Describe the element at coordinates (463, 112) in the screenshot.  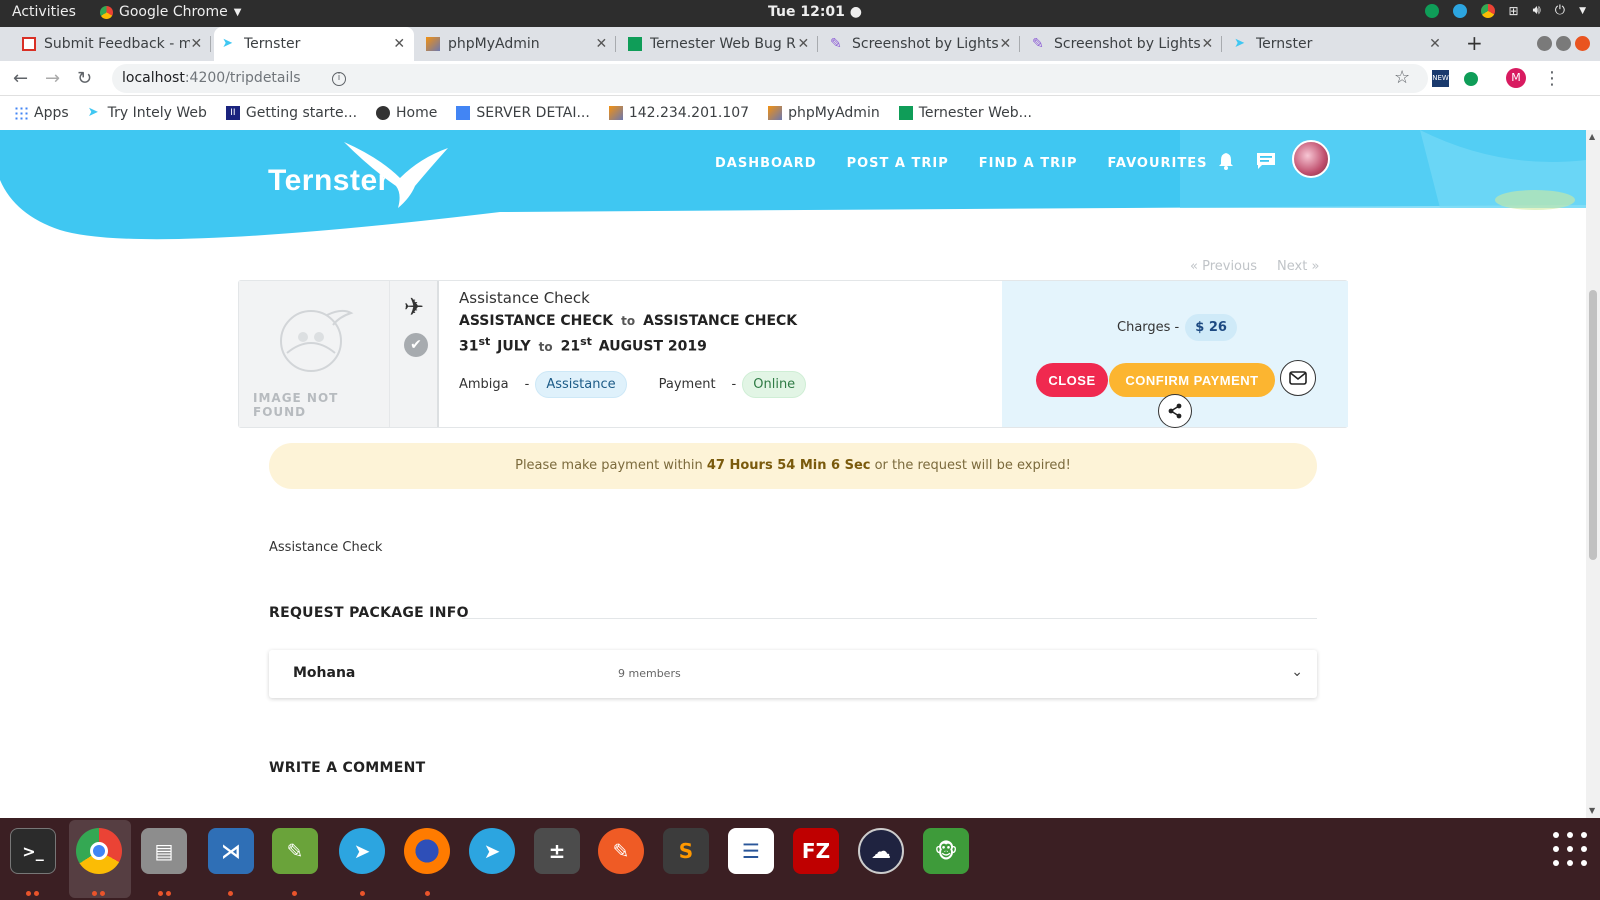
I see `docs-icon` at that location.